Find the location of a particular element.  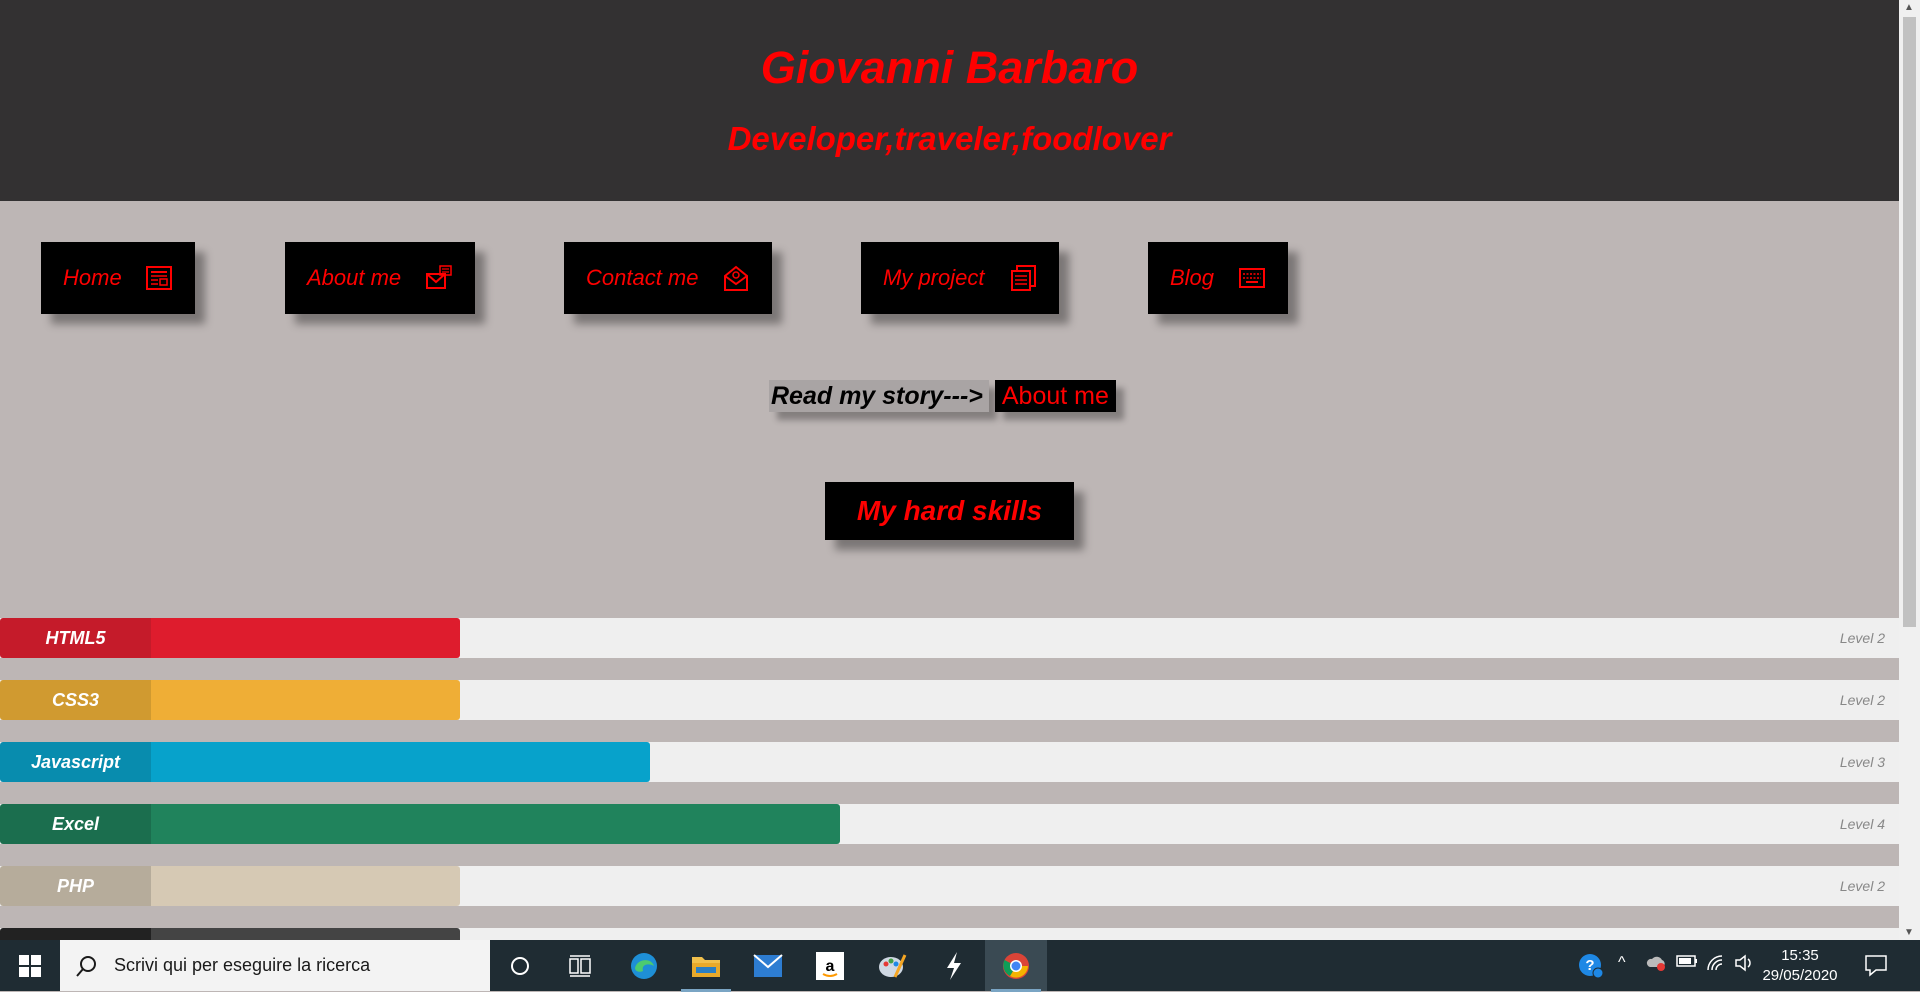

cortana-icon is located at coordinates (520, 966).